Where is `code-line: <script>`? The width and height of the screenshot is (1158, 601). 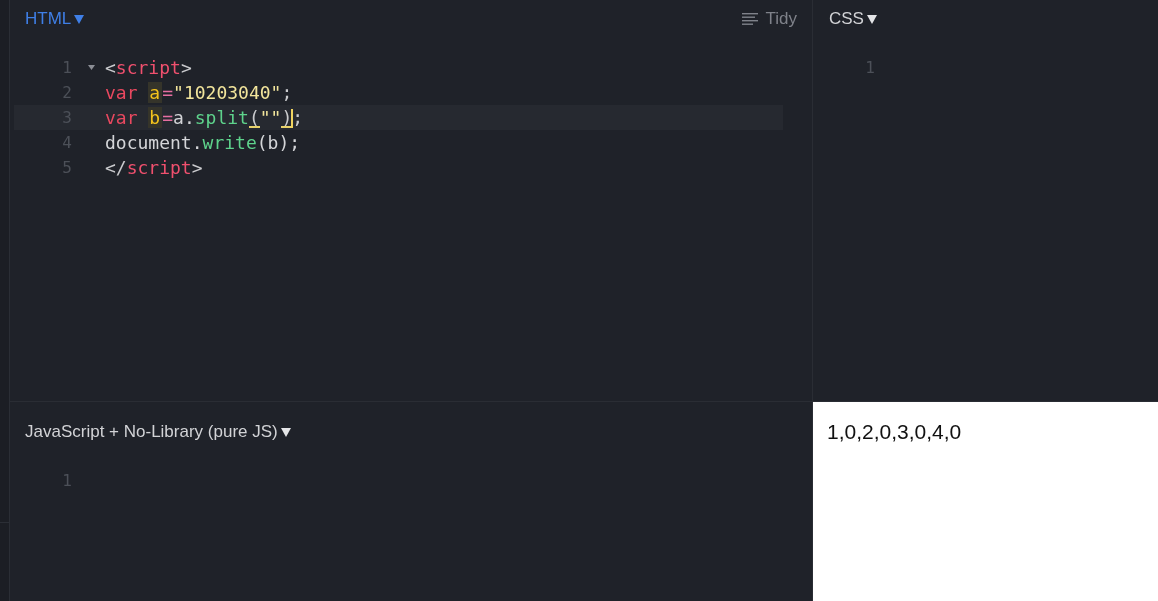 code-line: <script> is located at coordinates (148, 68).